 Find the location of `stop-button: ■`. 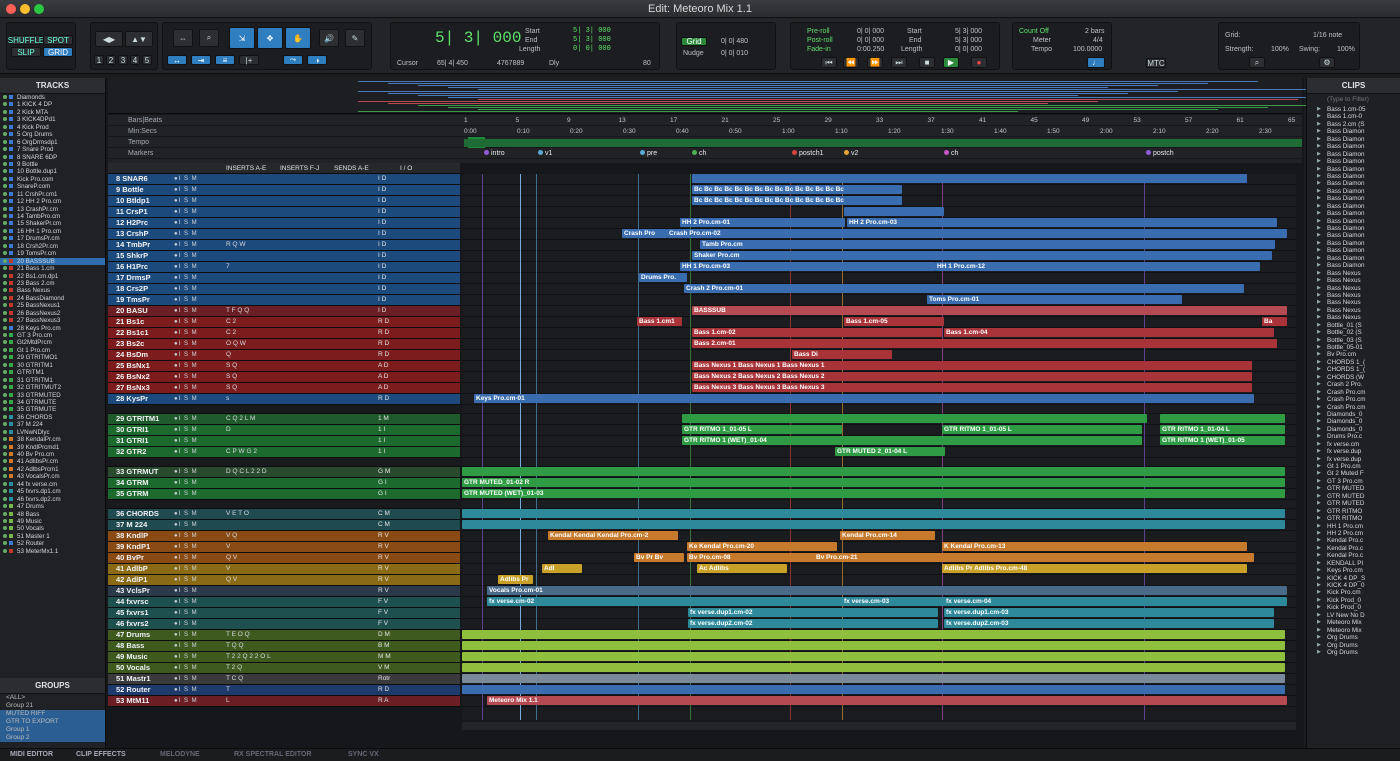

stop-button: ■ is located at coordinates (927, 62).